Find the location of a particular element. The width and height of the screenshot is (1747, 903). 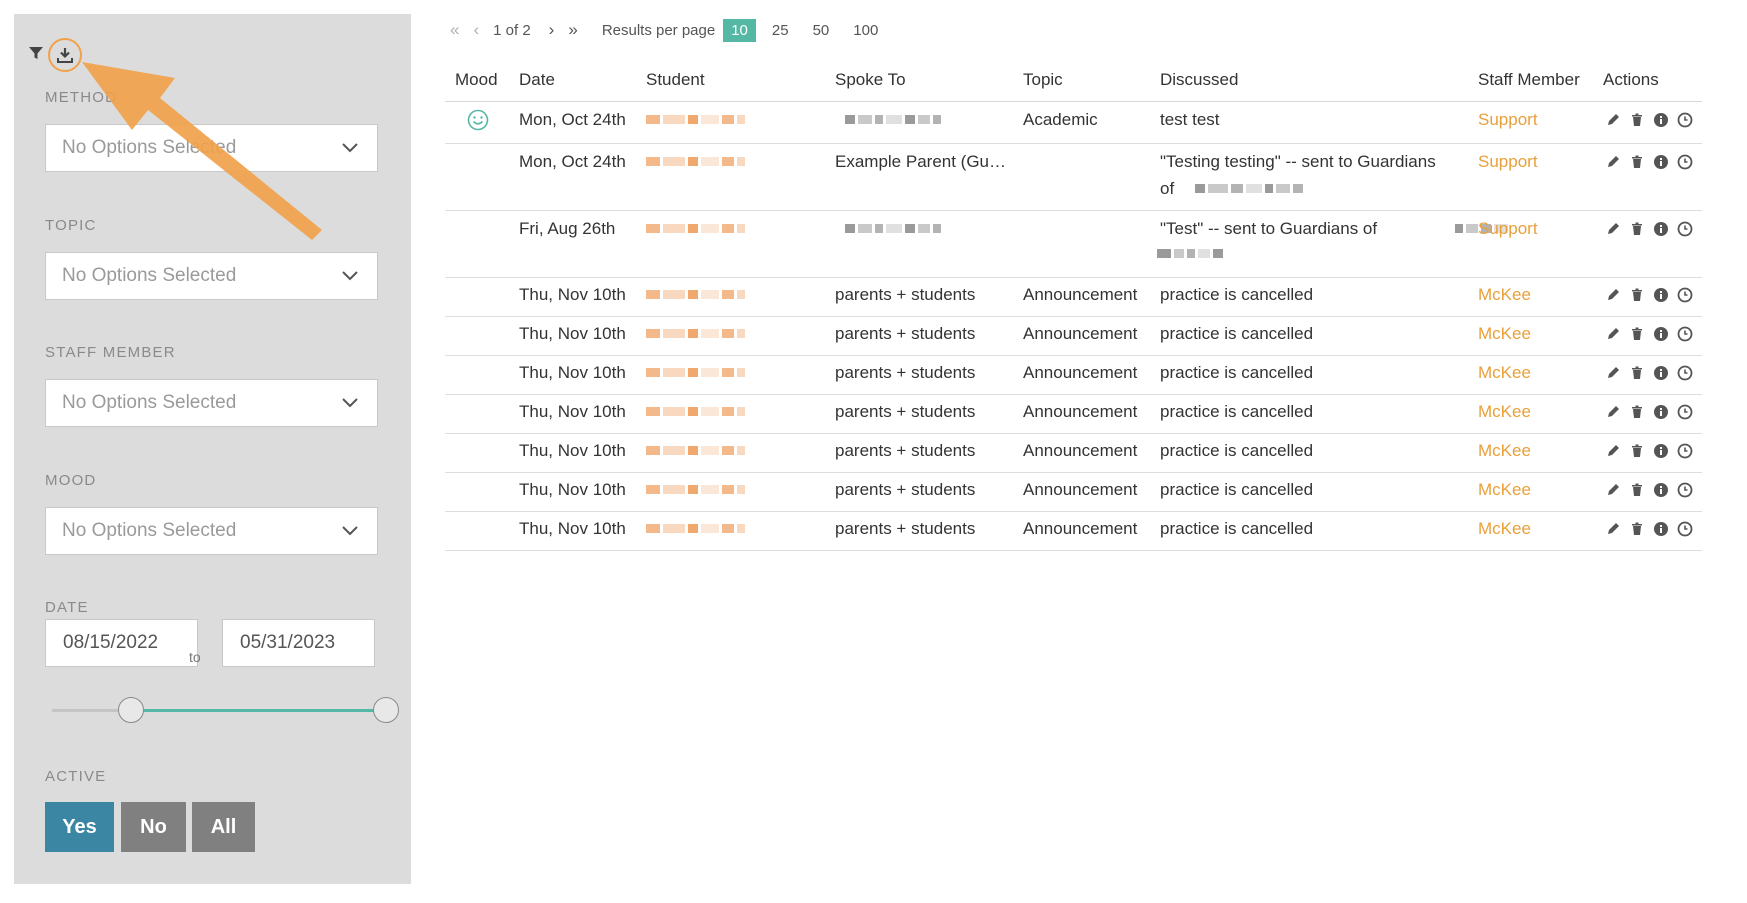

topic-select: No Options Selected is located at coordinates (211, 276).